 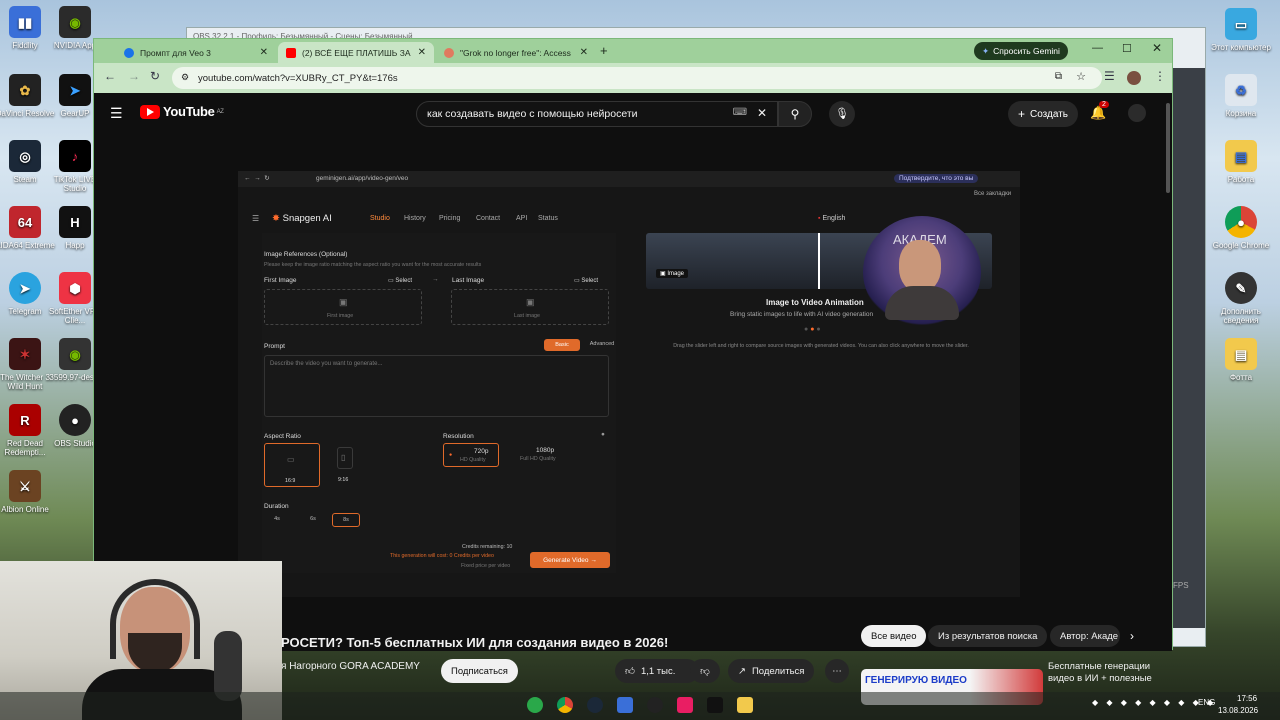 I want to click on nav-api: API, so click(x=521, y=218).